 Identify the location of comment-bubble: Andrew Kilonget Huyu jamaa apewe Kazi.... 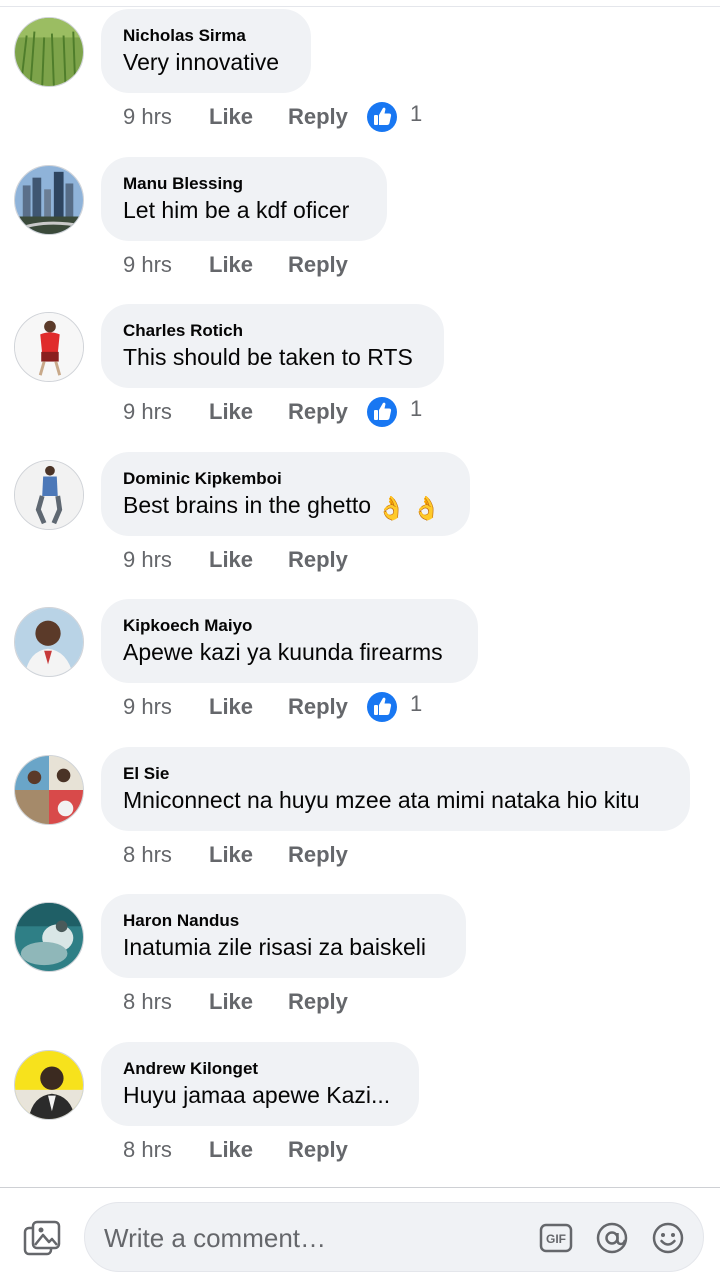
(260, 1084).